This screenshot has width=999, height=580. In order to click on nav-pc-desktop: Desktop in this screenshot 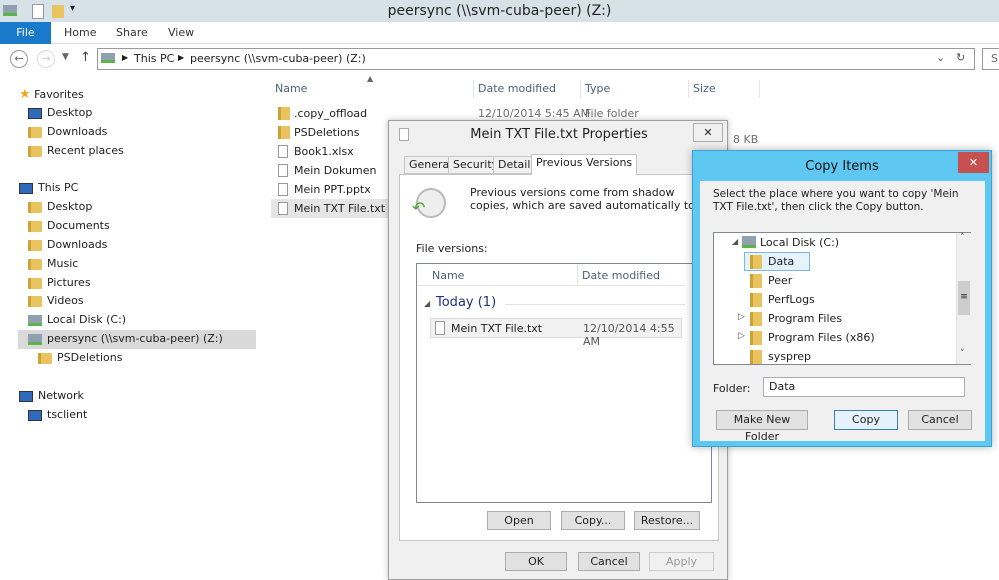, I will do `click(60, 206)`.